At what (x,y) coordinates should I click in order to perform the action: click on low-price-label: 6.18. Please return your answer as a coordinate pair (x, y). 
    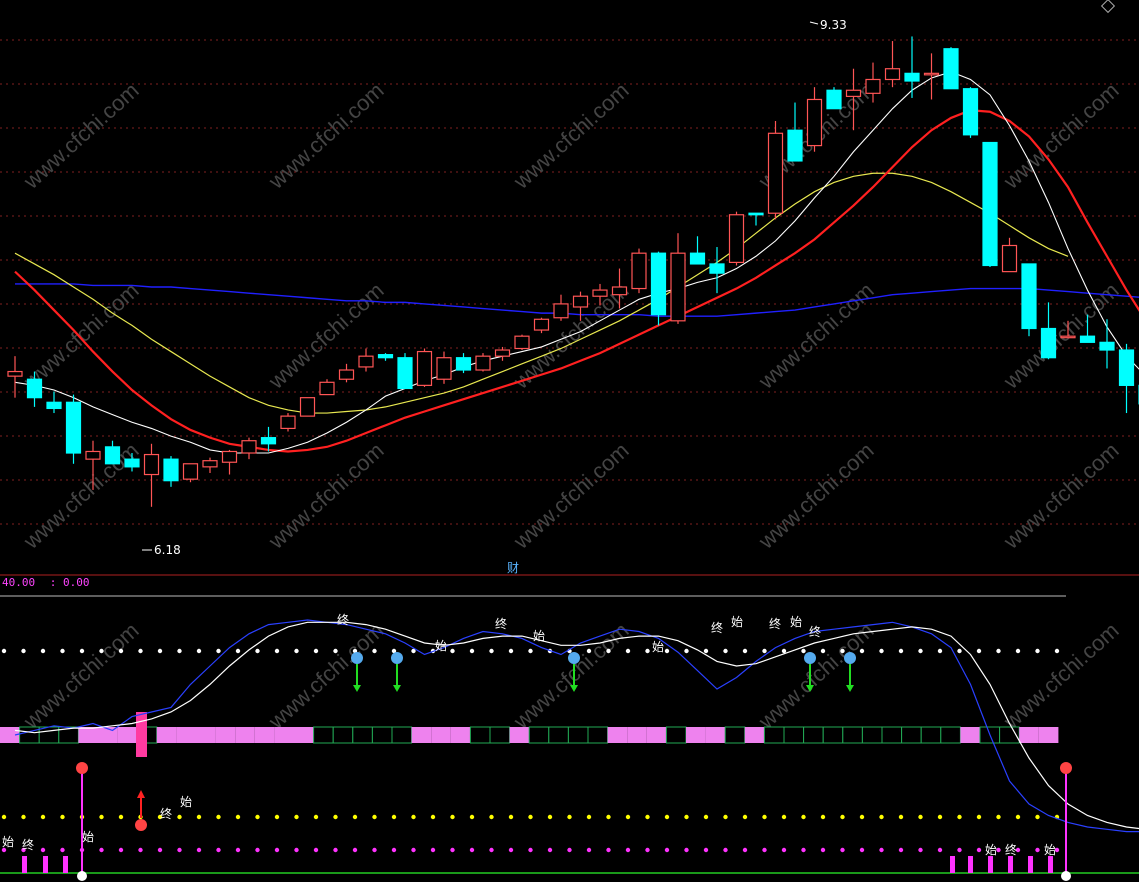
    Looking at the image, I should click on (167, 550).